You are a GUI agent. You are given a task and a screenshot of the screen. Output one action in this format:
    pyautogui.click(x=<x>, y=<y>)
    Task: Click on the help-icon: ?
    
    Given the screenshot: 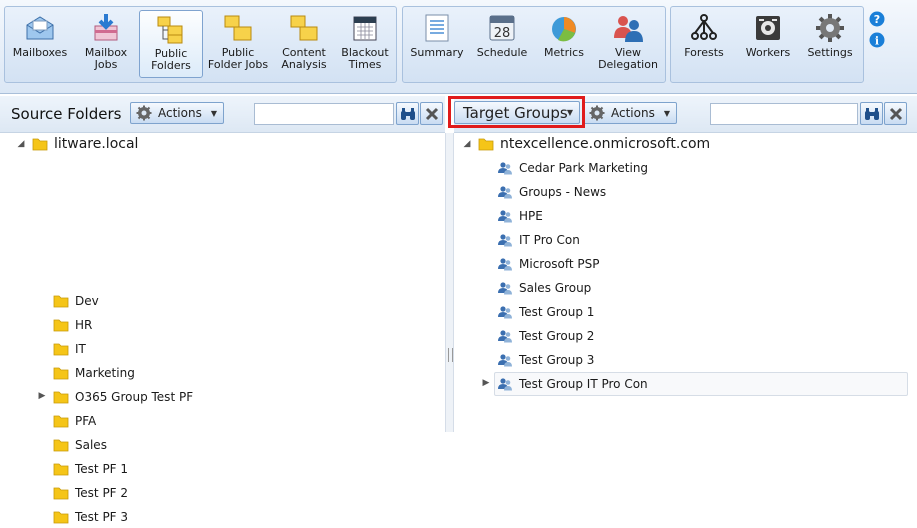 What is the action you would take?
    pyautogui.click(x=877, y=19)
    